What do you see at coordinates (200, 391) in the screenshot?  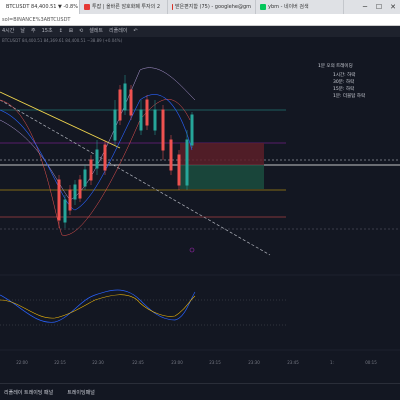 I see `bottom-panel-bar: 리플레이 트레이딩 패널 트레이딩패널` at bounding box center [200, 391].